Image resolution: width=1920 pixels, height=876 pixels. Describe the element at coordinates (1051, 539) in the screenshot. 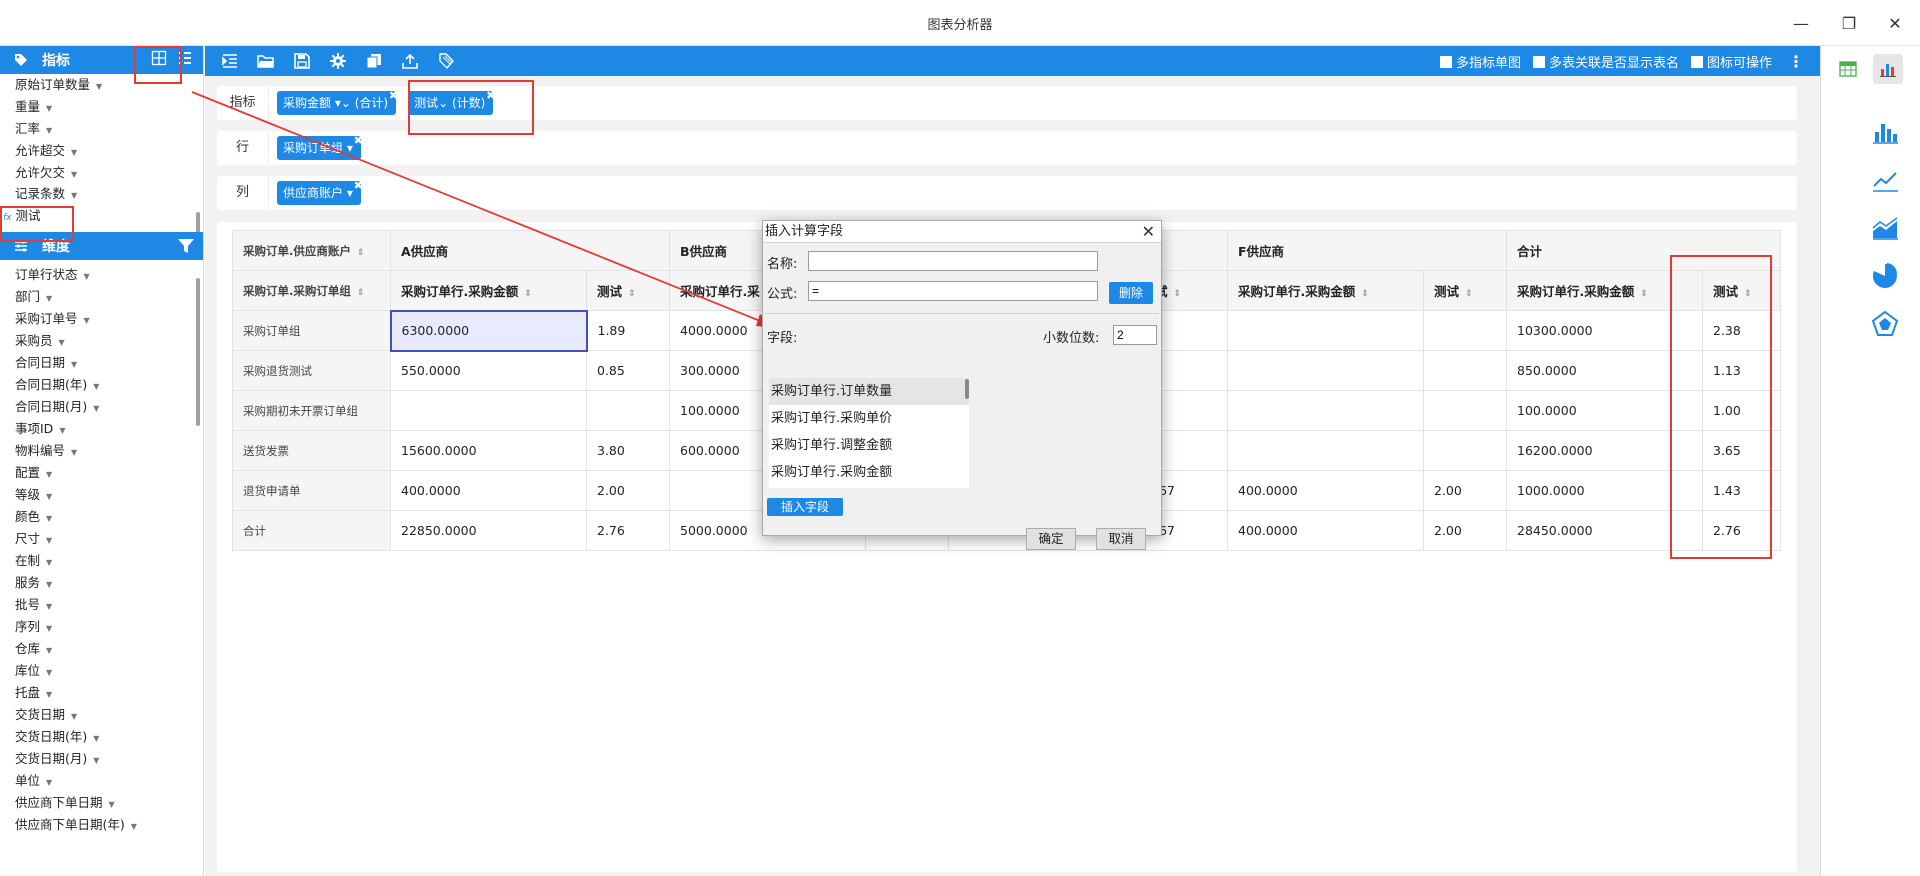

I see `ok-button: 确定` at that location.